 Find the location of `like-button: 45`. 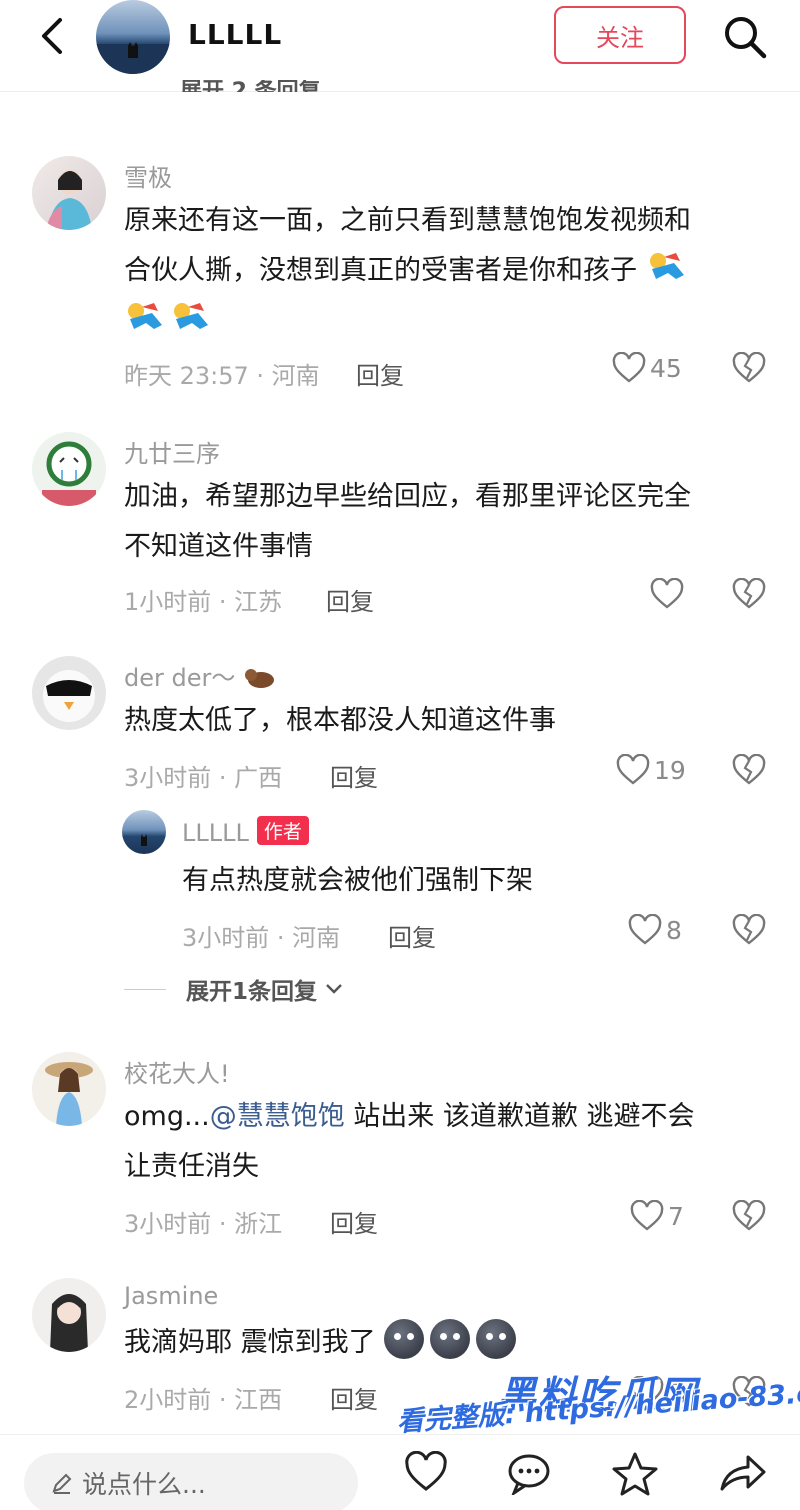

like-button: 45 is located at coordinates (647, 368).